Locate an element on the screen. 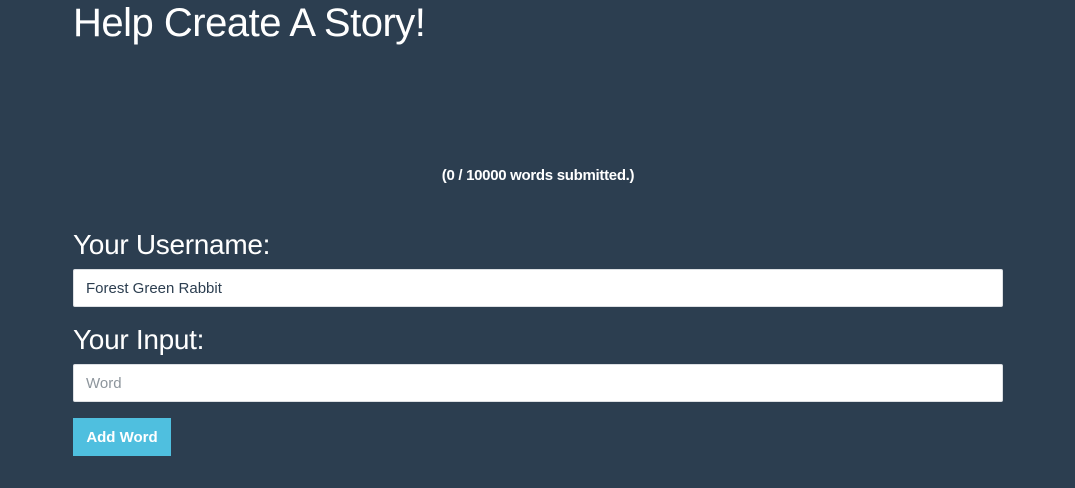  page-title: Help Create A Story! is located at coordinates (249, 23).